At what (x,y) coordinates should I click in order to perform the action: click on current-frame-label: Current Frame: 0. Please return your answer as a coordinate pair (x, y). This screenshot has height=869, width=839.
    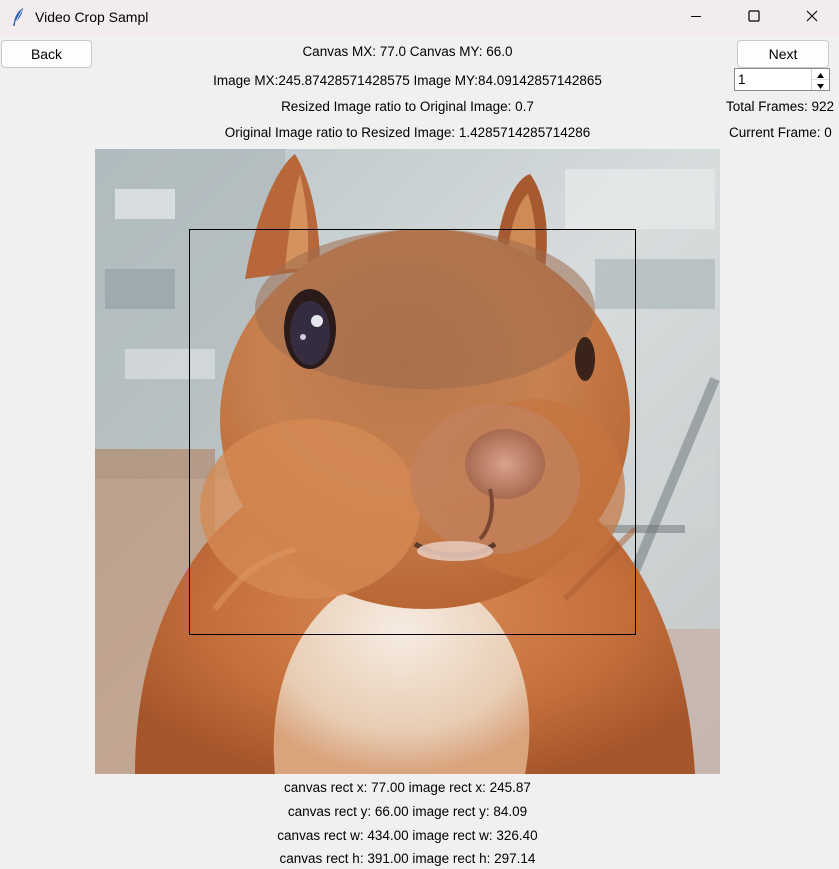
    Looking at the image, I should click on (780, 132).